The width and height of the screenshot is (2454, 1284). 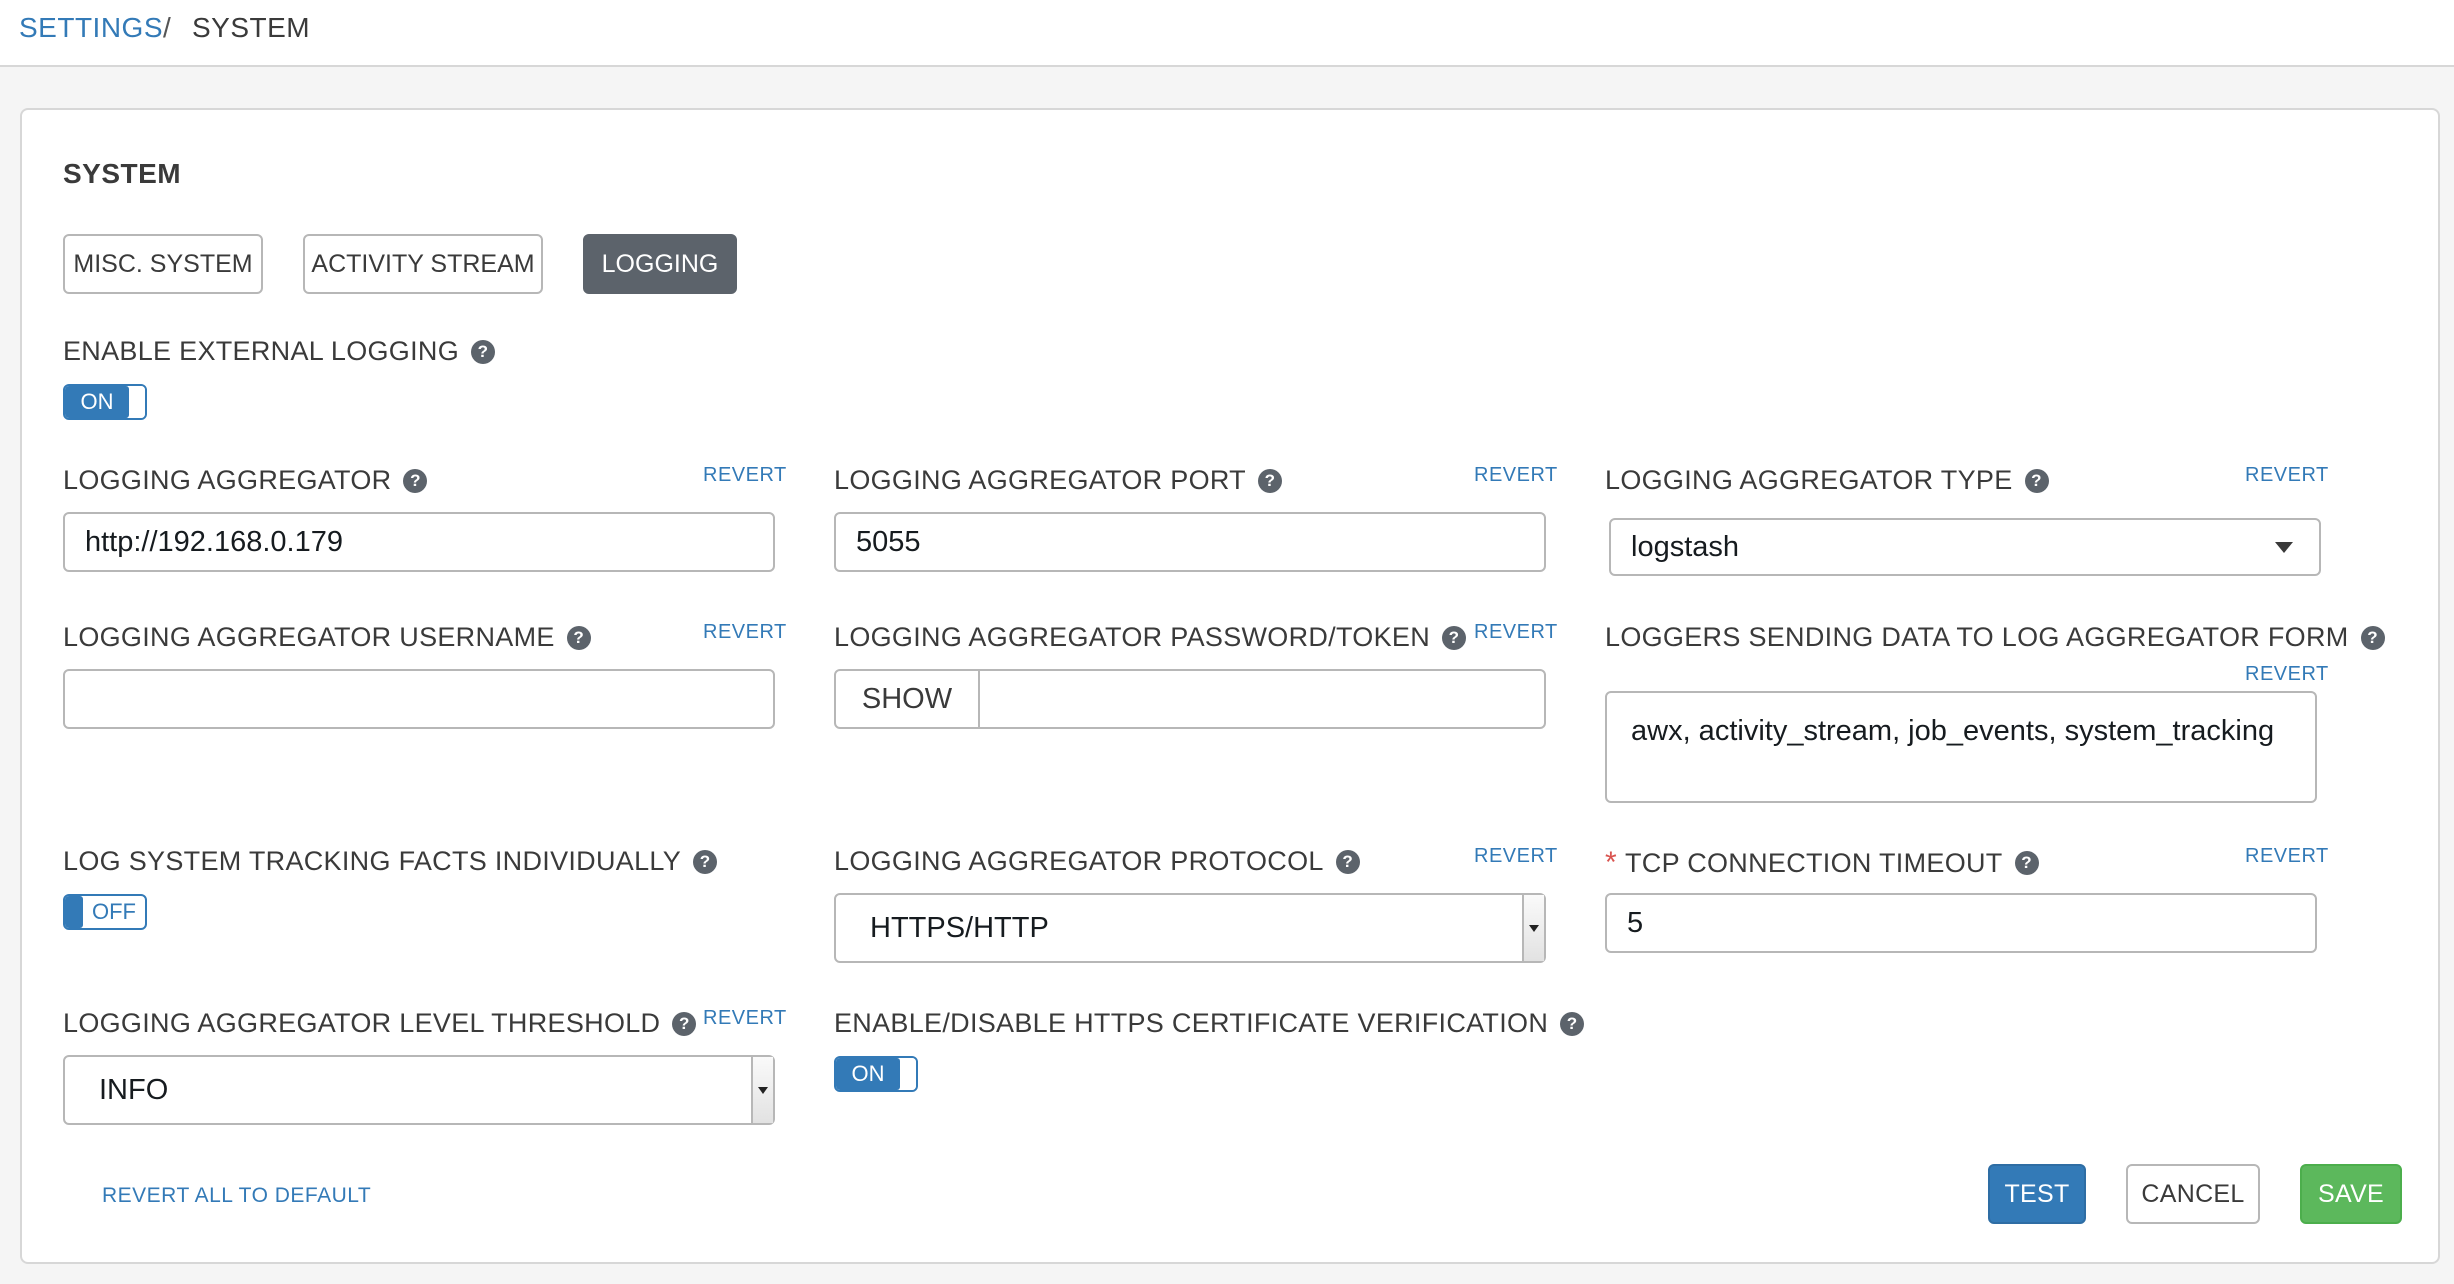 I want to click on logging-aggregator-protocol-select: HTTPS/HTTP, so click(x=1190, y=928).